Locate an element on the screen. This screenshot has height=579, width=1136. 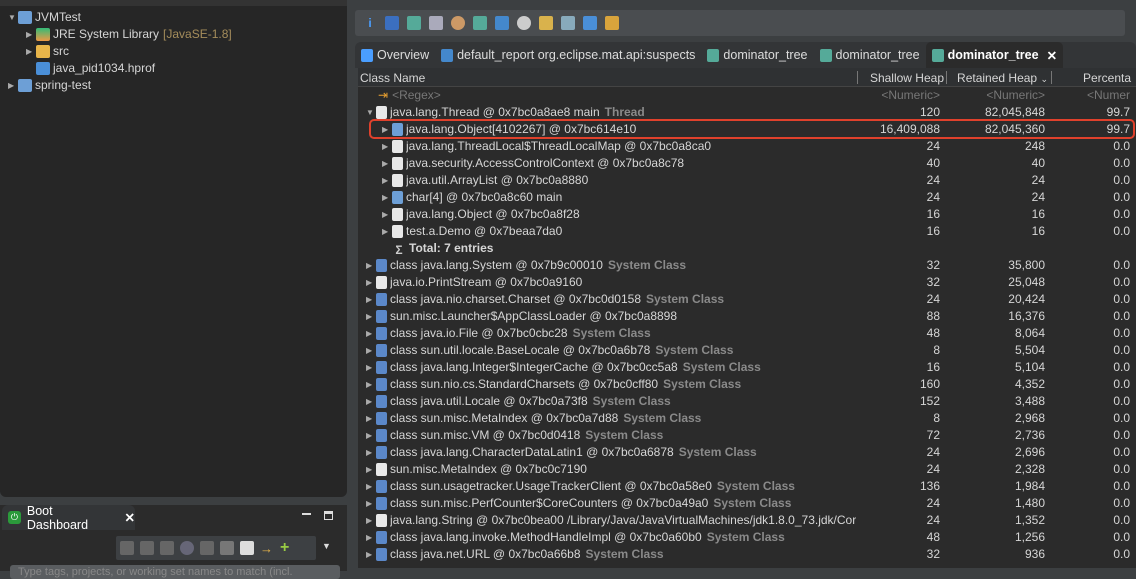
console-icon is located at coordinates (207, 548).